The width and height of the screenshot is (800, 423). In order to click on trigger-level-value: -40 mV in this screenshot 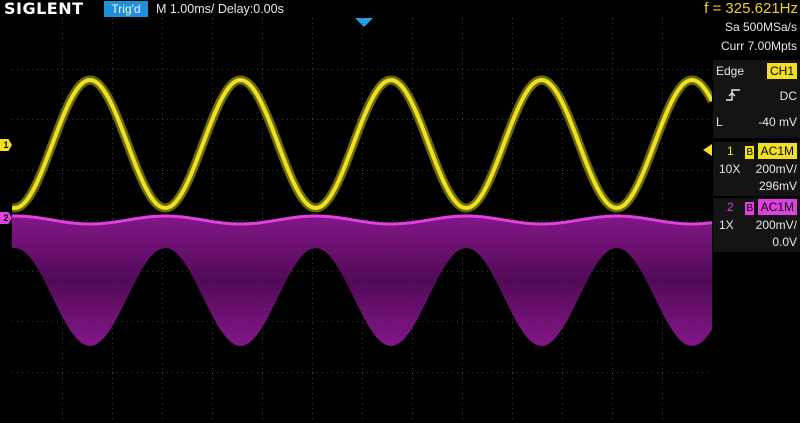, I will do `click(777, 122)`.